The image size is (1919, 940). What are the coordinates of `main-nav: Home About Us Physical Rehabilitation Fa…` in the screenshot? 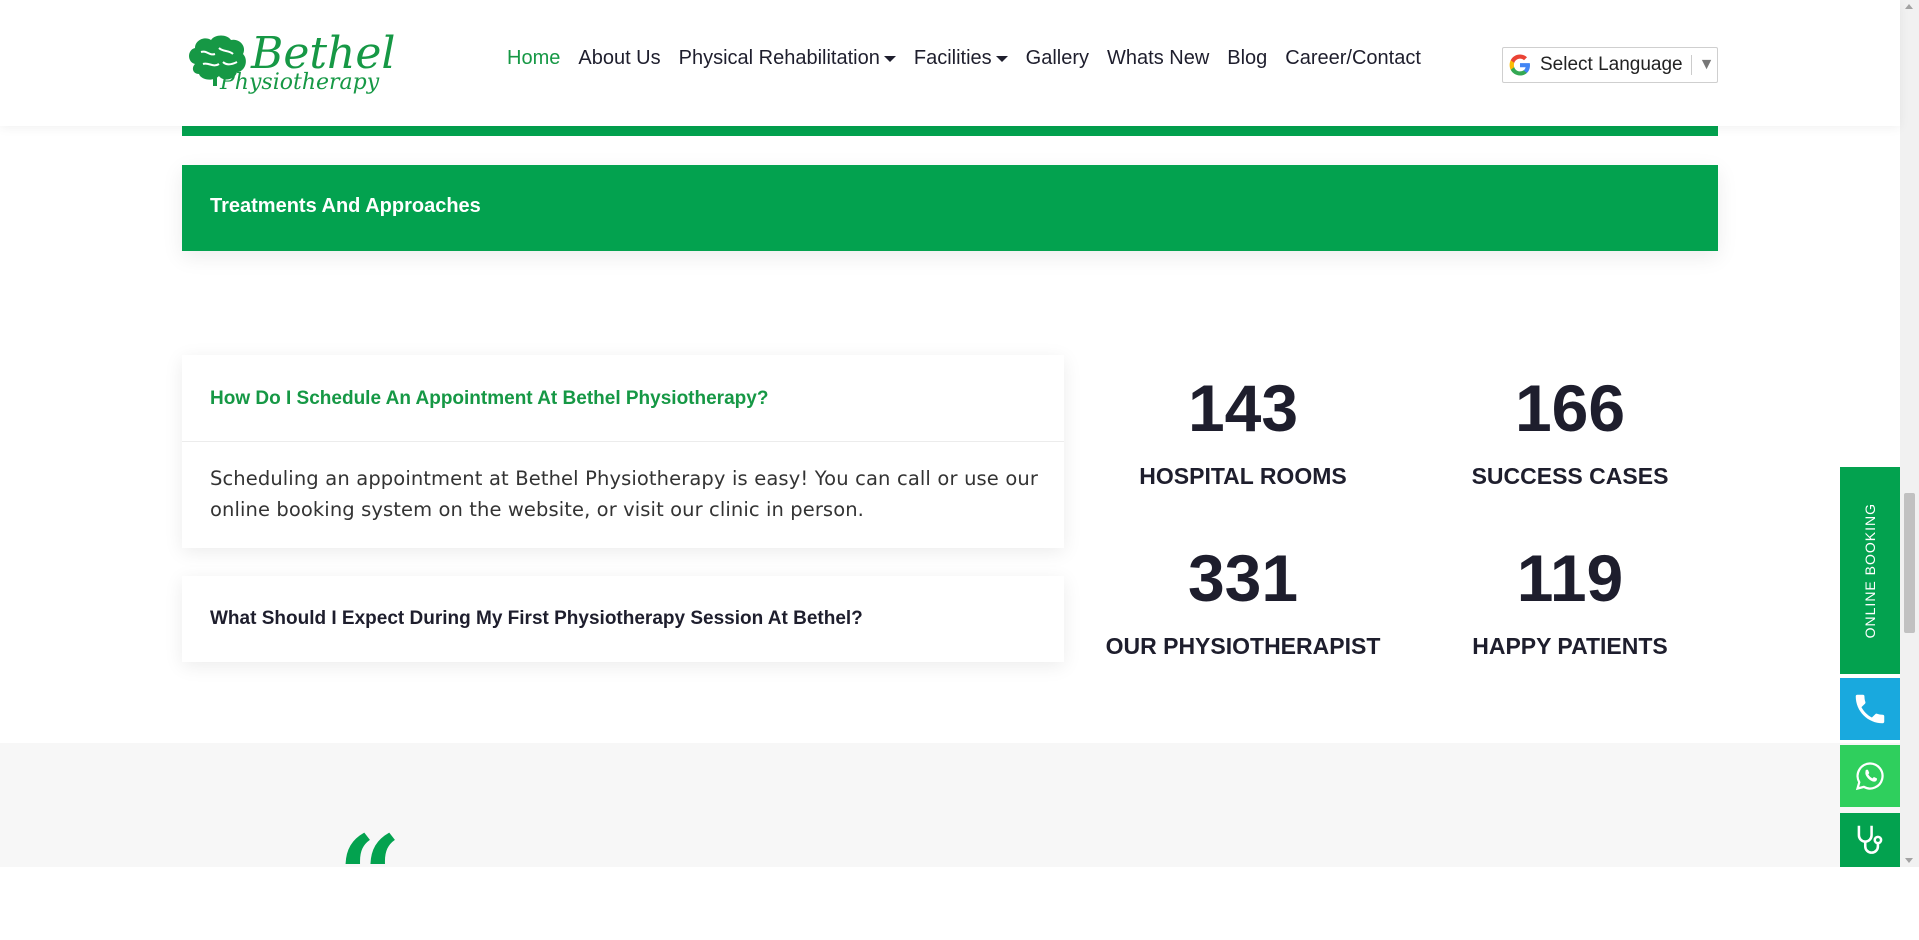 It's located at (964, 58).